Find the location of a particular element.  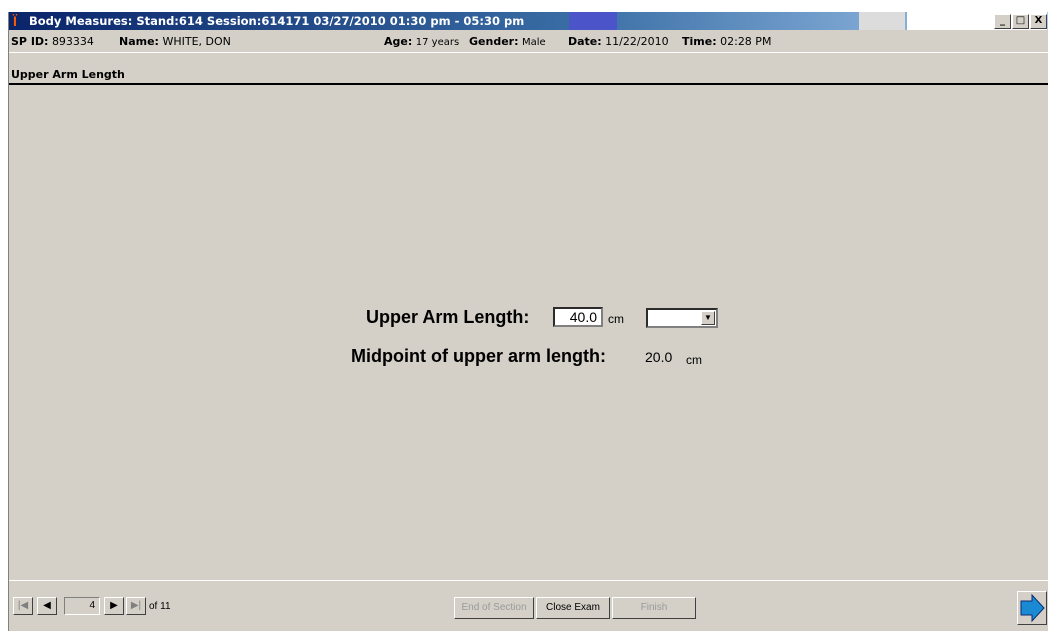

age-value: 17 years is located at coordinates (437, 42).